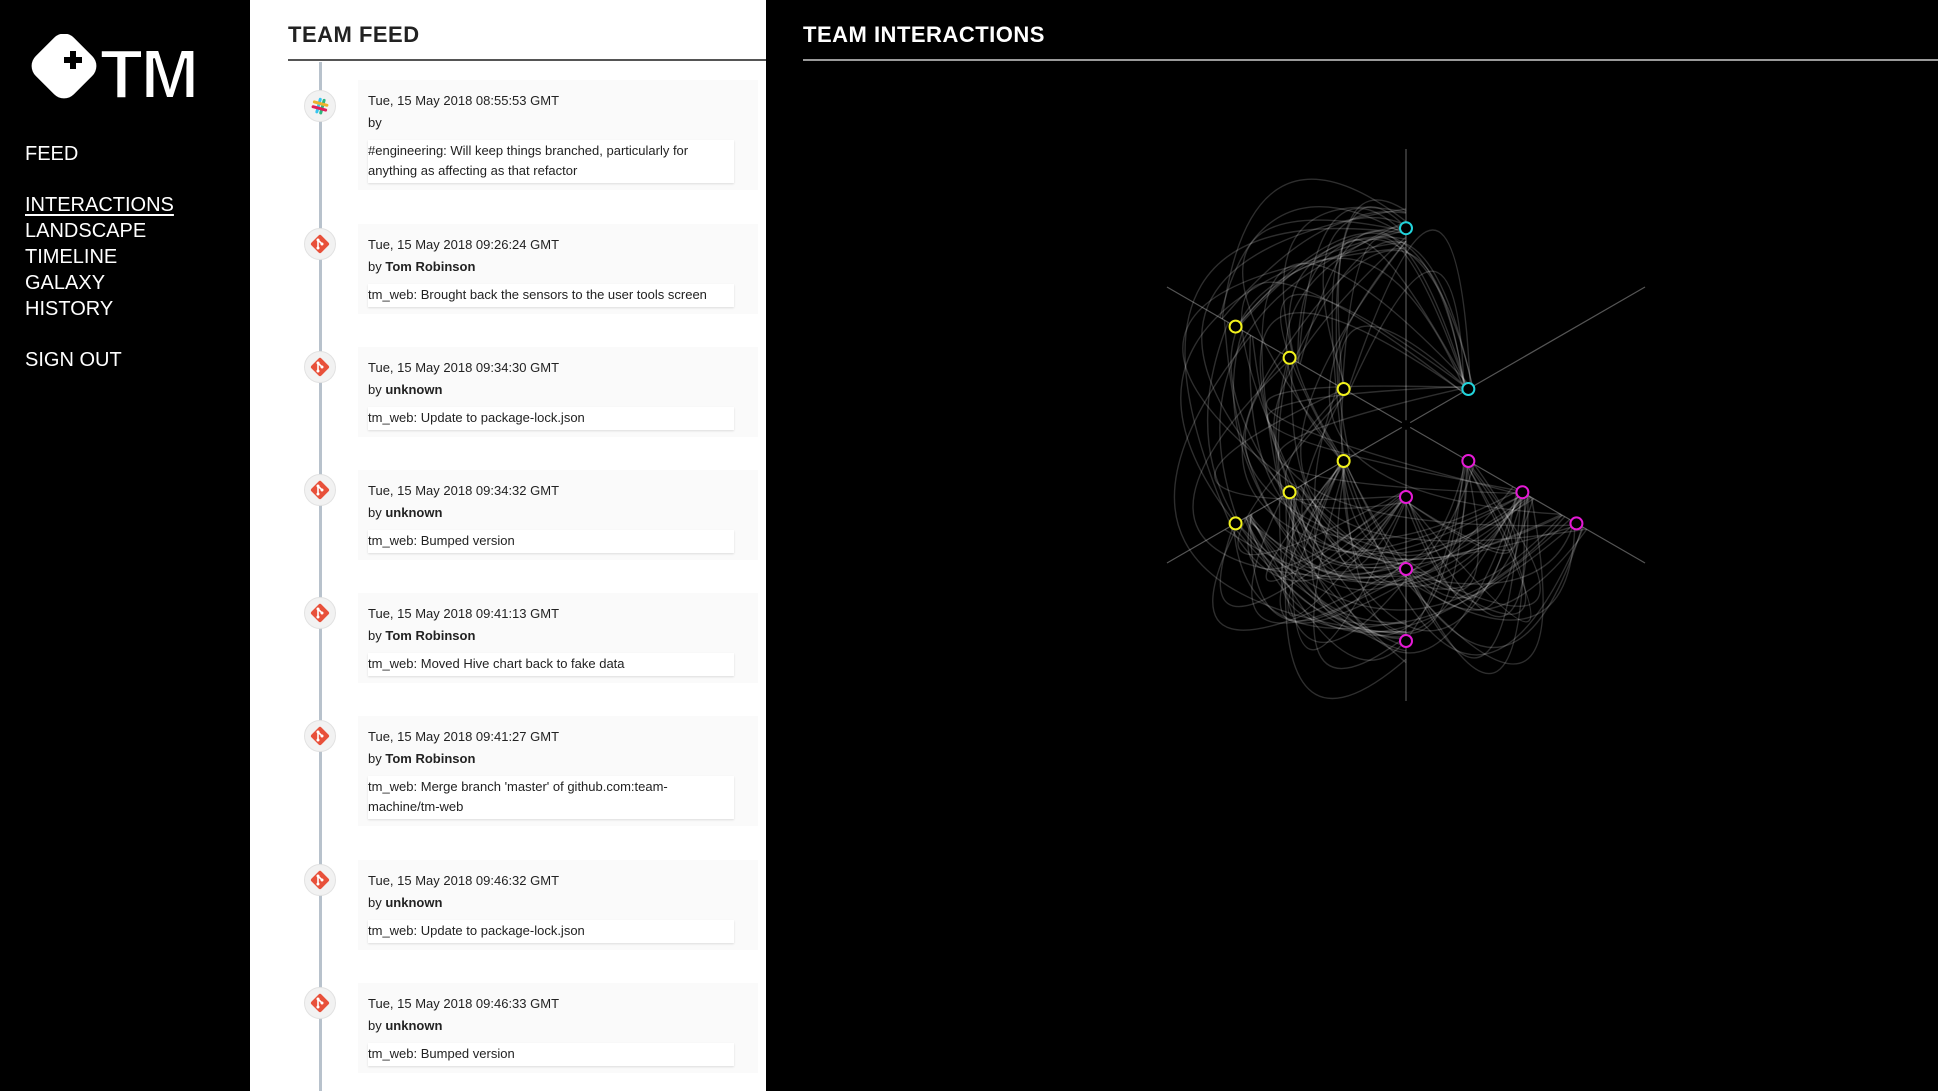 The width and height of the screenshot is (1938, 1091). I want to click on nav-timeline: TIMELINE, so click(71, 257).